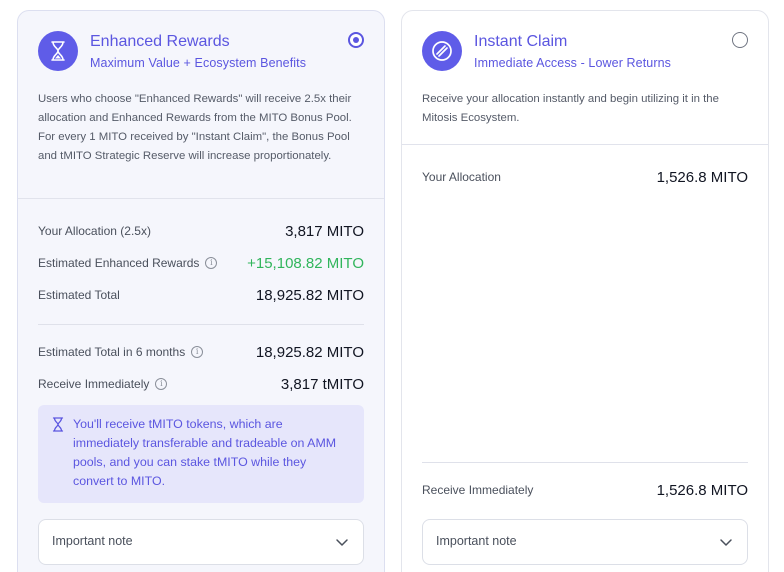 This screenshot has width=784, height=572. I want to click on card-title: Instant Claim, so click(521, 41).